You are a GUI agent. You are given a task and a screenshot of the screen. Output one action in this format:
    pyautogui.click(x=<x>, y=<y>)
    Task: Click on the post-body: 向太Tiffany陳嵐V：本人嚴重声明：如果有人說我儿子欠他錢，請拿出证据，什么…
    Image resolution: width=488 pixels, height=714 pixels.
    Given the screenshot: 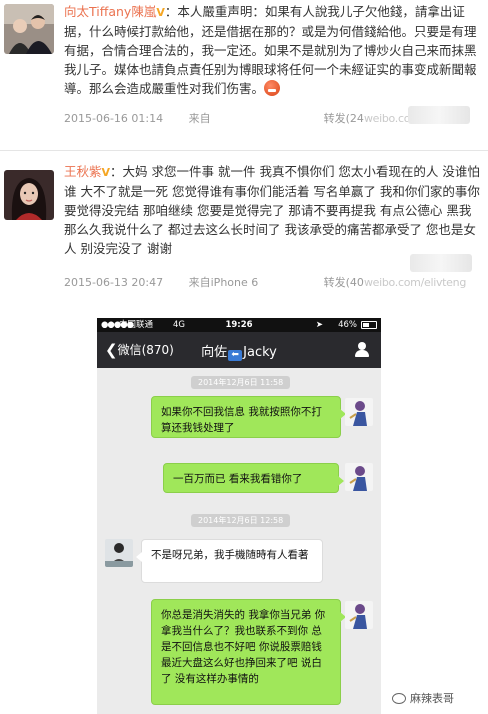 What is the action you would take?
    pyautogui.click(x=273, y=50)
    